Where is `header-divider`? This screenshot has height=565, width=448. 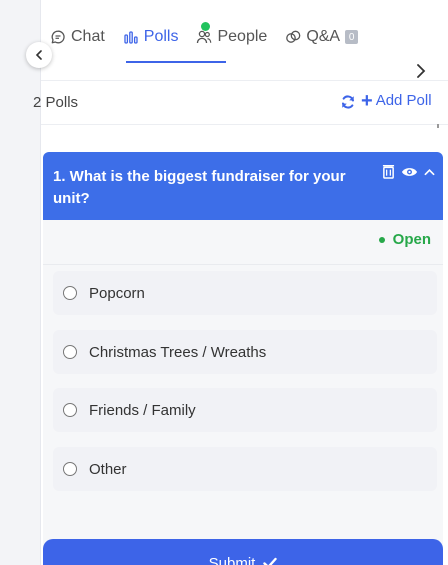
header-divider is located at coordinates (244, 124).